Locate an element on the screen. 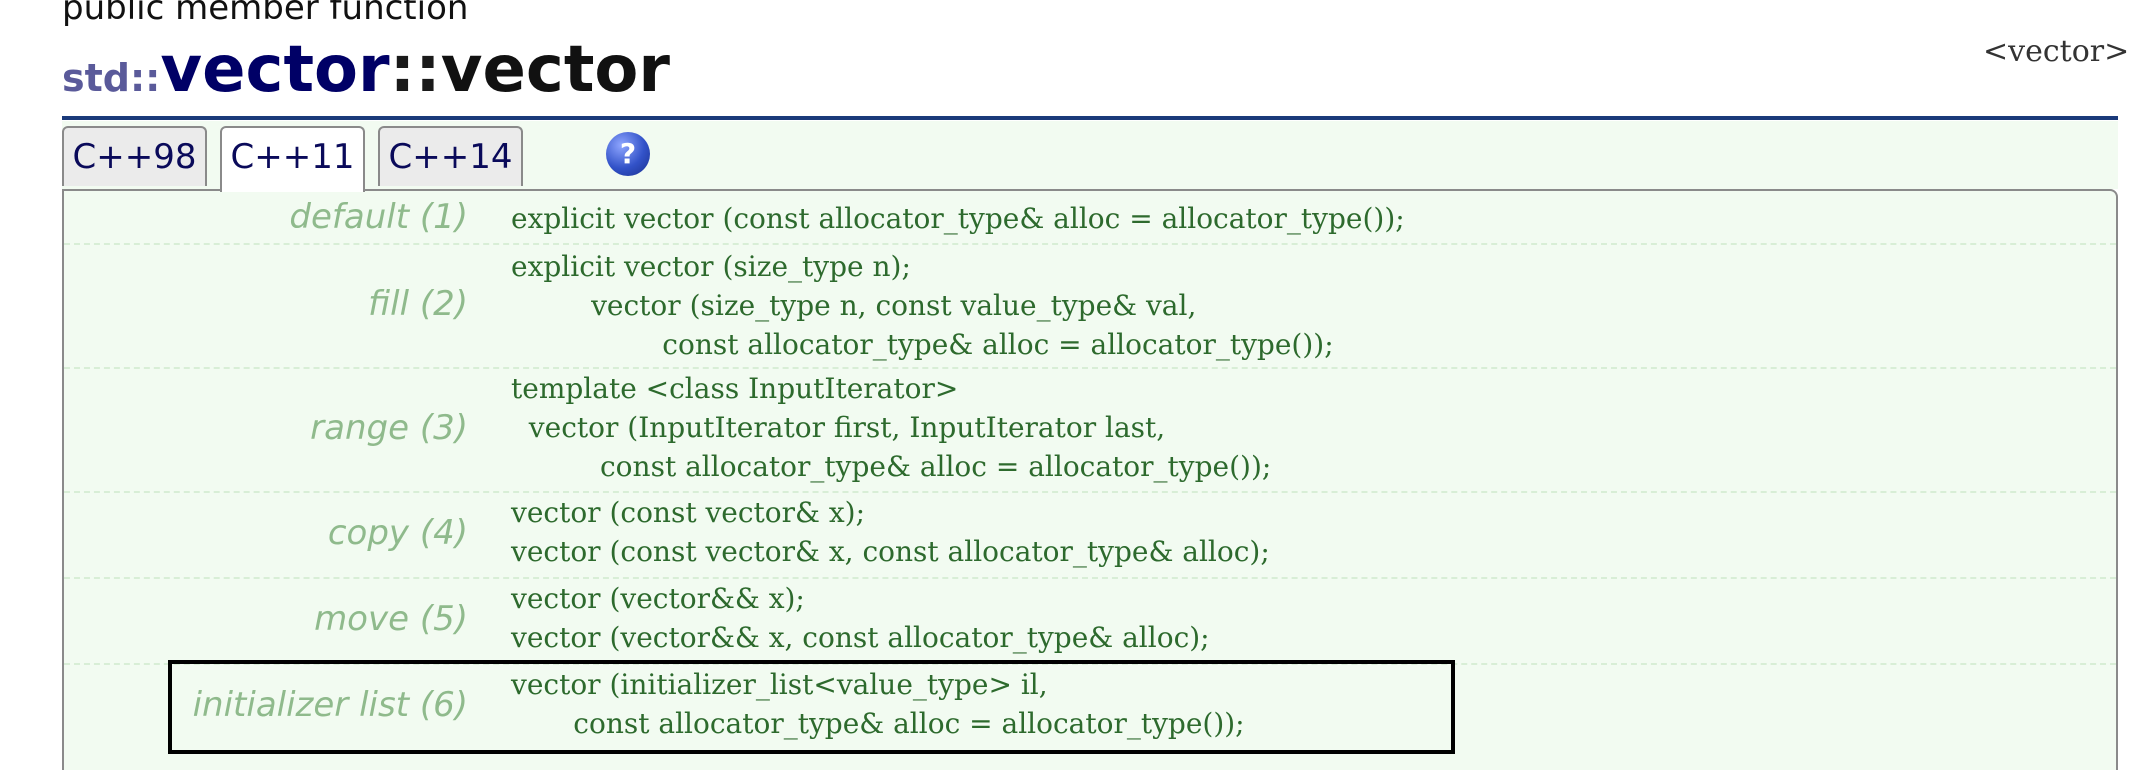  tab-cpp11: C++11 is located at coordinates (292, 159).